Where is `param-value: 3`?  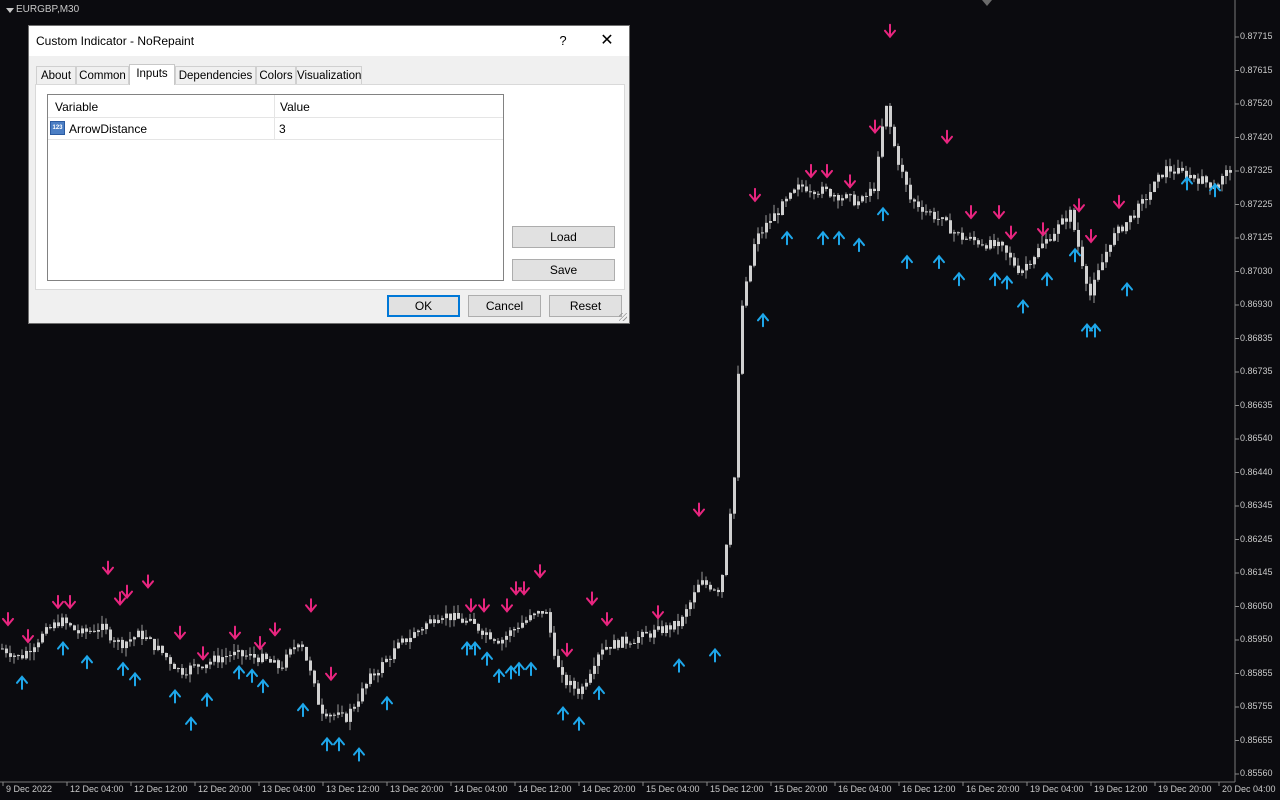 param-value: 3 is located at coordinates (282, 129).